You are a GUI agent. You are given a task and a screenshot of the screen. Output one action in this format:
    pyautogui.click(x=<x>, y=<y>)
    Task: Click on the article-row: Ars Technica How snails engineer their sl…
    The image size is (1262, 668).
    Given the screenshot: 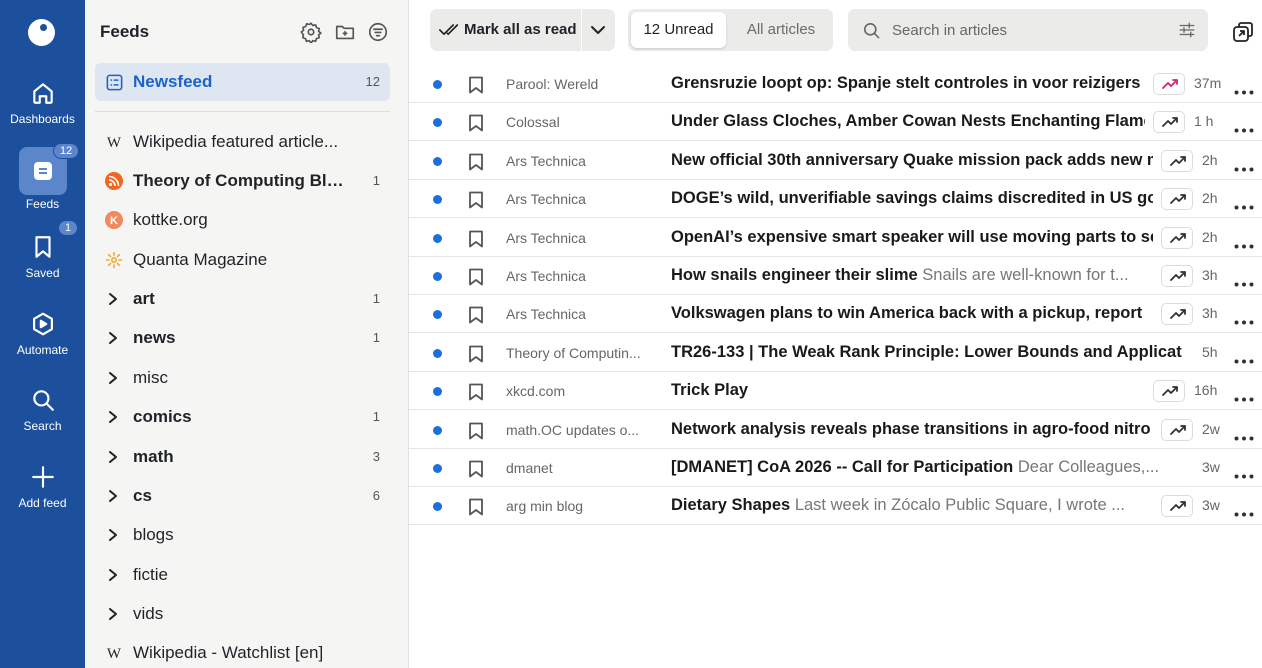 What is the action you would take?
    pyautogui.click(x=835, y=276)
    